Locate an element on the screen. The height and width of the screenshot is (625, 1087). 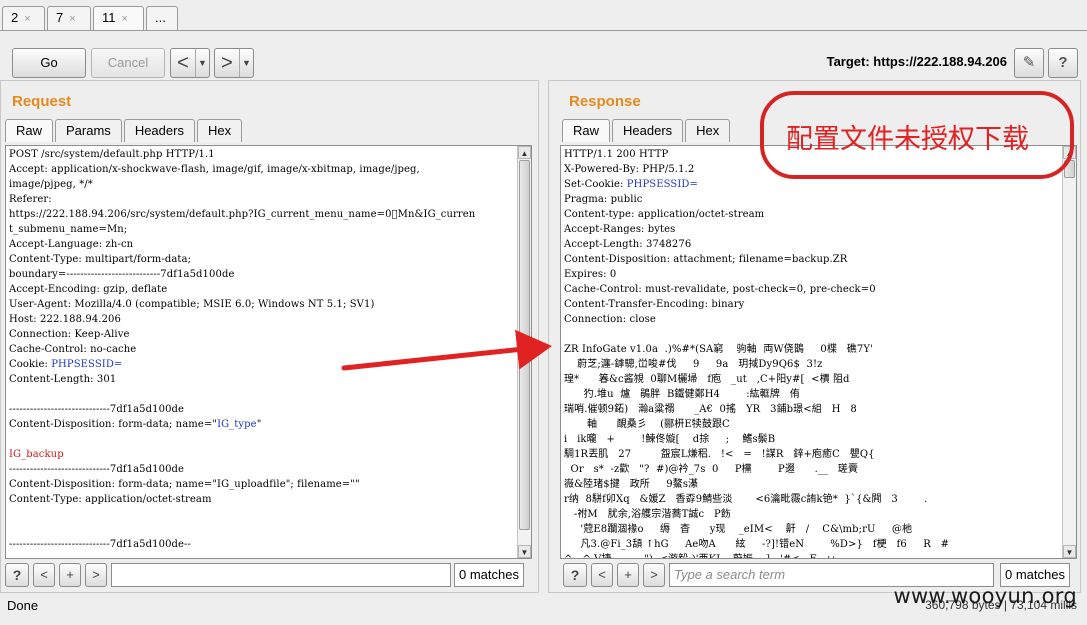
code-line: ^ ^ V捷 ") <游毅:)'亜KL 蔚娠 ] '#< F ぃ is located at coordinates (700, 556).